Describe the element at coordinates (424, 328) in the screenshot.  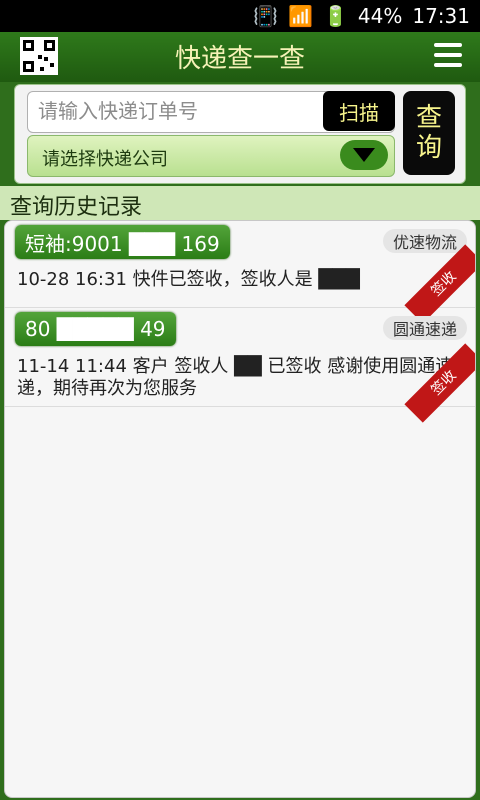
I see `company-tag: 圆通速递` at that location.